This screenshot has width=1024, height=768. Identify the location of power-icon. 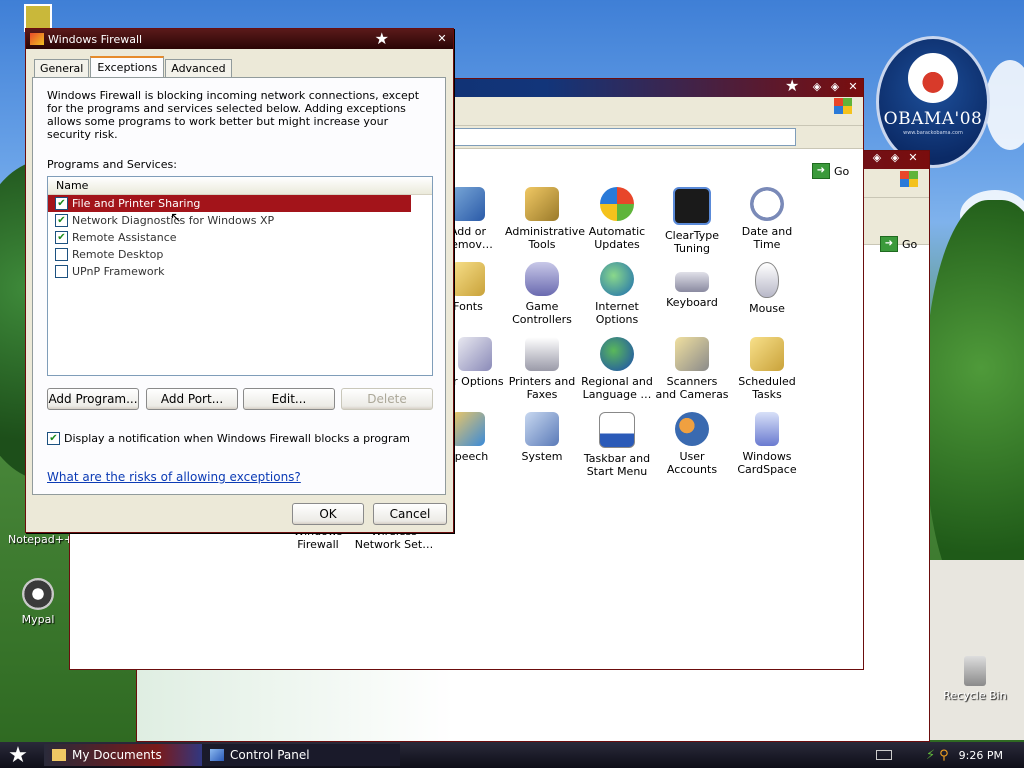
(475, 354).